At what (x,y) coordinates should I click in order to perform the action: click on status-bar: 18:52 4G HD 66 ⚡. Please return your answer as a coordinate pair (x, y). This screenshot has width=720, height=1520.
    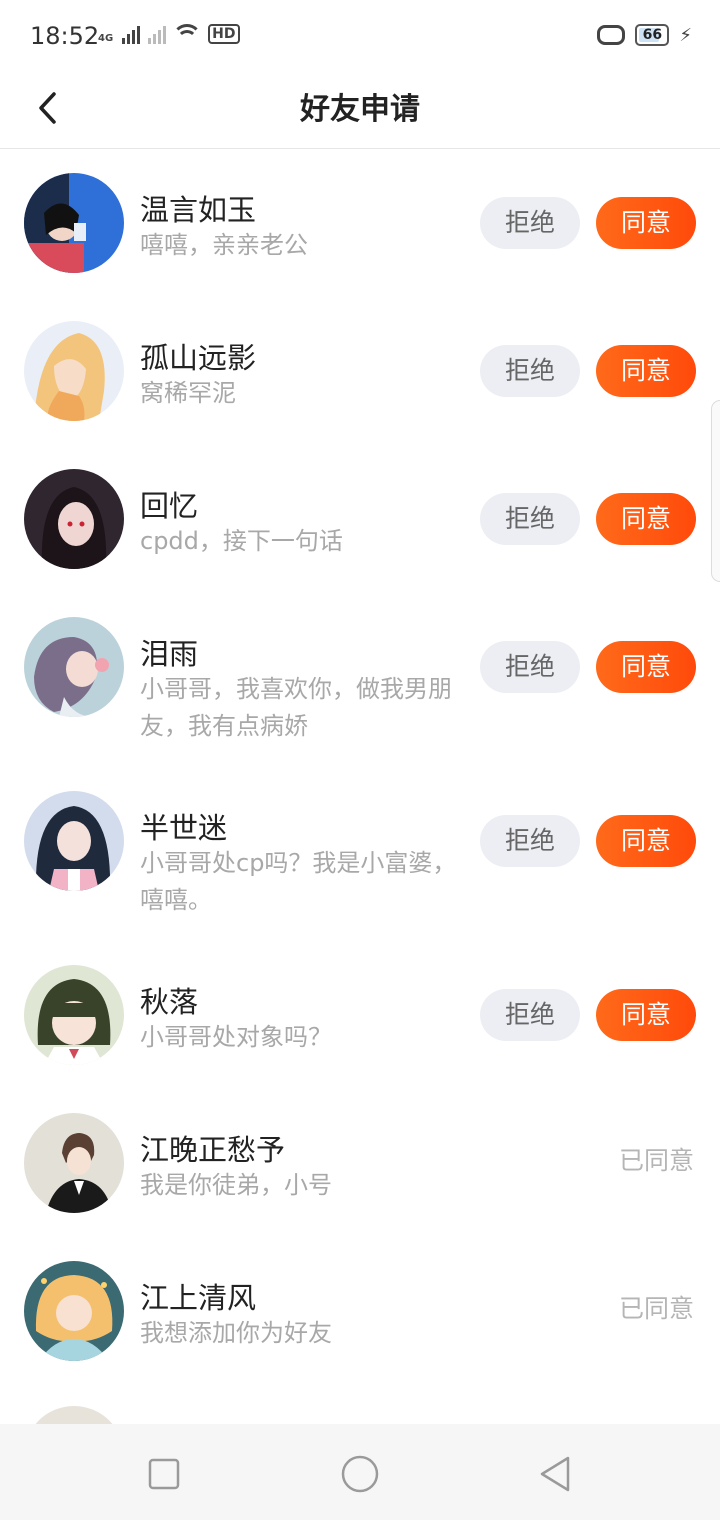
    Looking at the image, I should click on (360, 36).